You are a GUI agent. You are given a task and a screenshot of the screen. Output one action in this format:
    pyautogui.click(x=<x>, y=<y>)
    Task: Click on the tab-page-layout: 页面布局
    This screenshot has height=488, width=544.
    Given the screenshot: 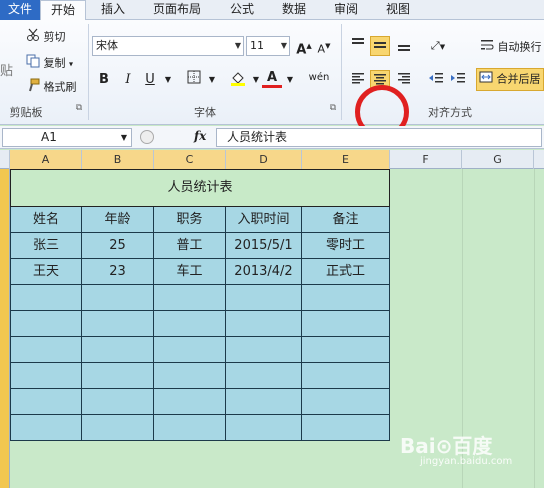 What is the action you would take?
    pyautogui.click(x=177, y=10)
    